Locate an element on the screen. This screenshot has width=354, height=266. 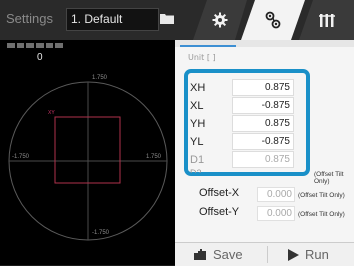
toggle-settings-icon is located at coordinates (273, 20).